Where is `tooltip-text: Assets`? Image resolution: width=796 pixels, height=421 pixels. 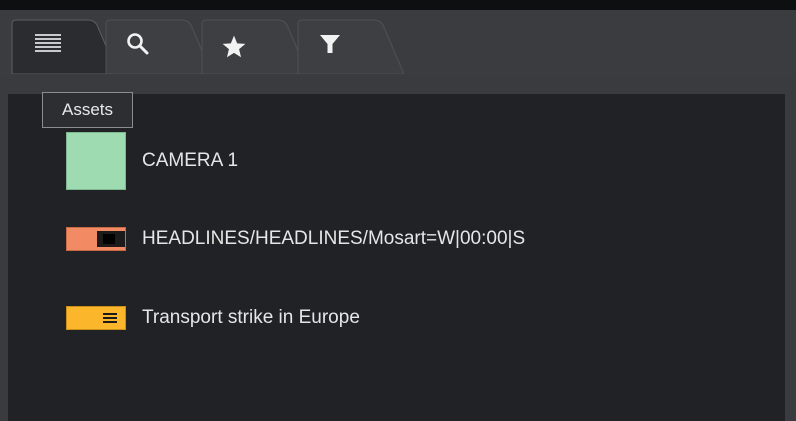
tooltip-text: Assets is located at coordinates (87, 109).